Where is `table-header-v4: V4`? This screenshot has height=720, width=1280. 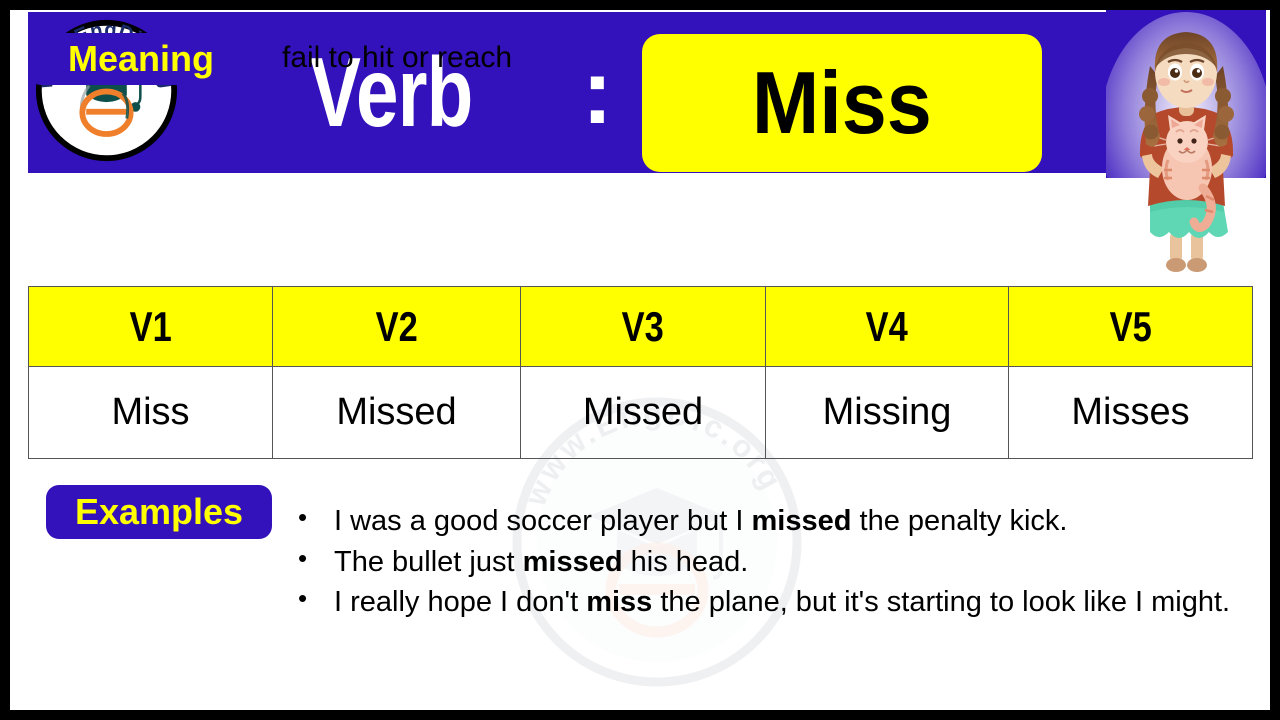 table-header-v4: V4 is located at coordinates (887, 326).